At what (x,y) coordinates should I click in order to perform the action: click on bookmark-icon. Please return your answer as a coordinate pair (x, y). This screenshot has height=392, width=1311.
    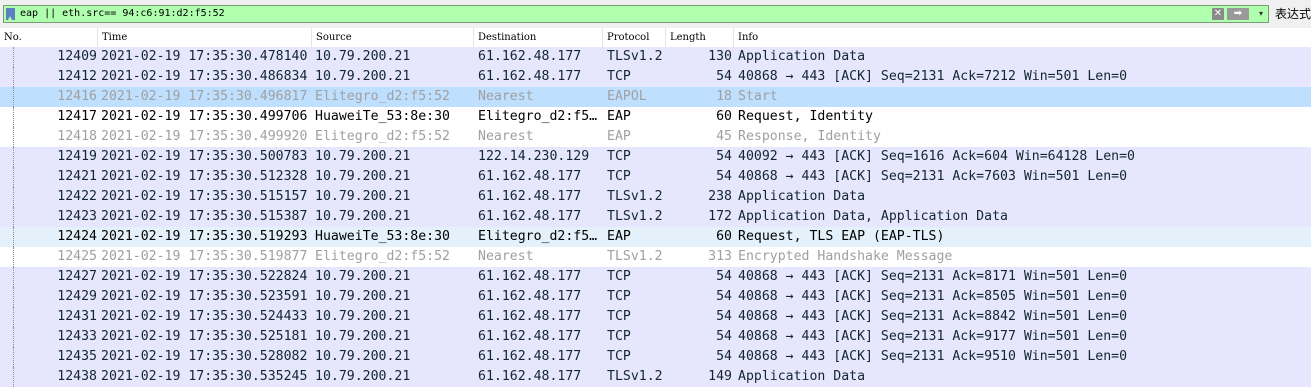
    Looking at the image, I should click on (10, 14).